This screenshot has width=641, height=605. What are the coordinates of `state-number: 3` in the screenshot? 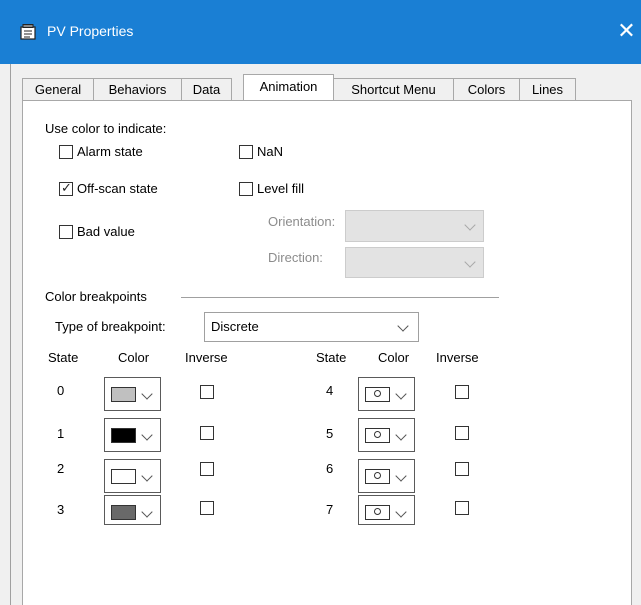 It's located at (61, 509).